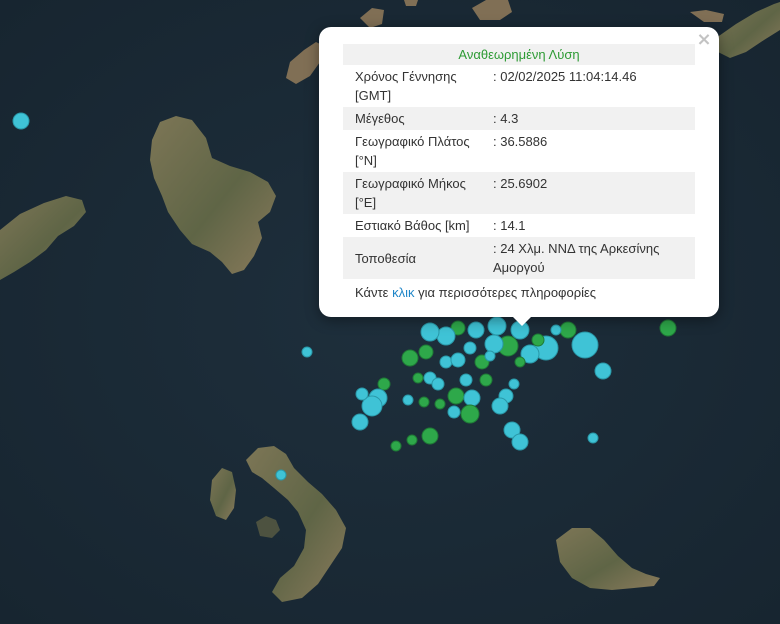 The image size is (780, 624). I want to click on info-row-magnitude: Μέγεθος : 4.3, so click(519, 118).